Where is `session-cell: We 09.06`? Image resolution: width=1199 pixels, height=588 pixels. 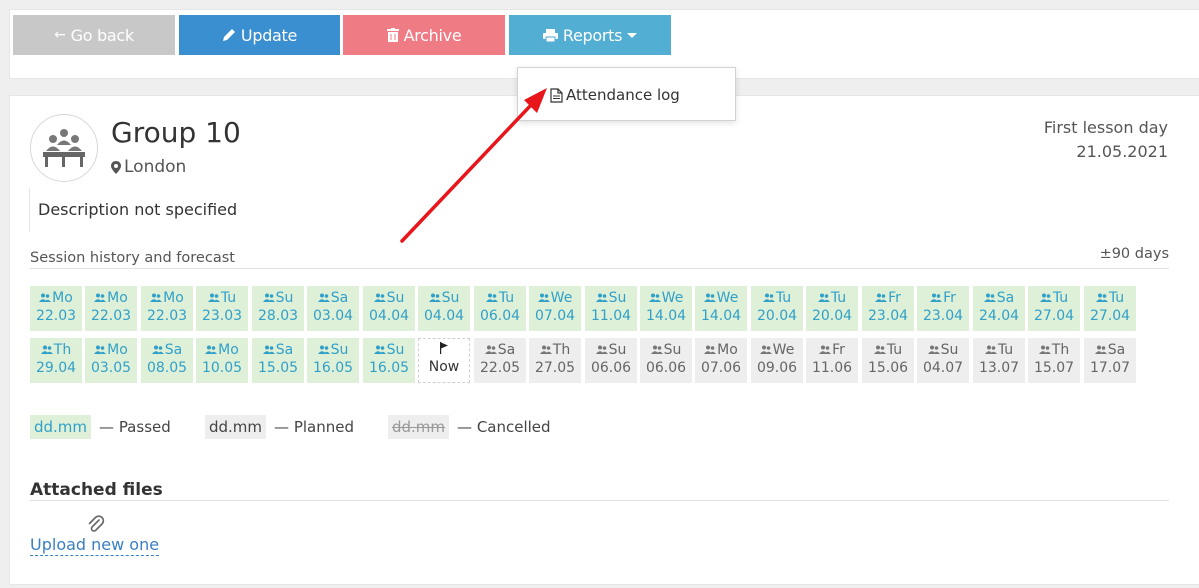 session-cell: We 09.06 is located at coordinates (777, 360).